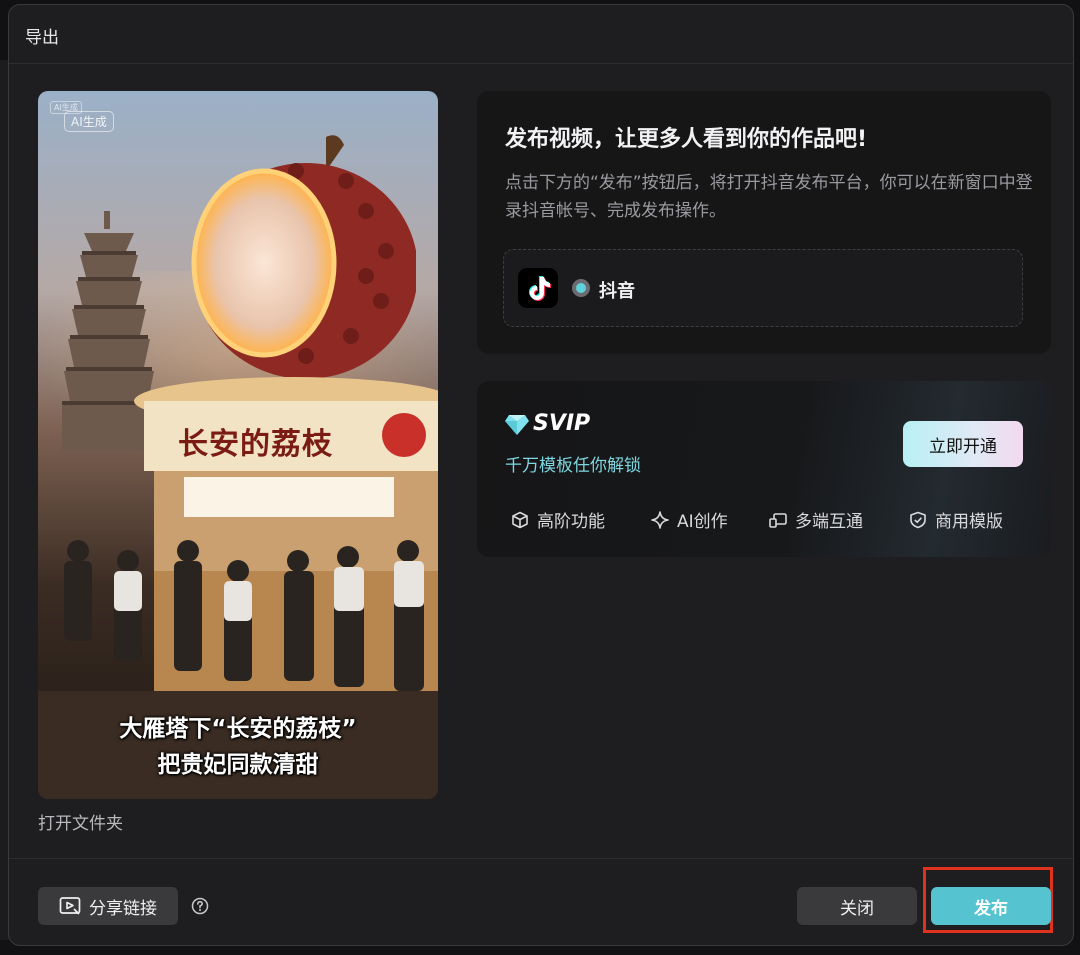 The width and height of the screenshot is (1080, 955). I want to click on close-button: 关闭, so click(857, 906).